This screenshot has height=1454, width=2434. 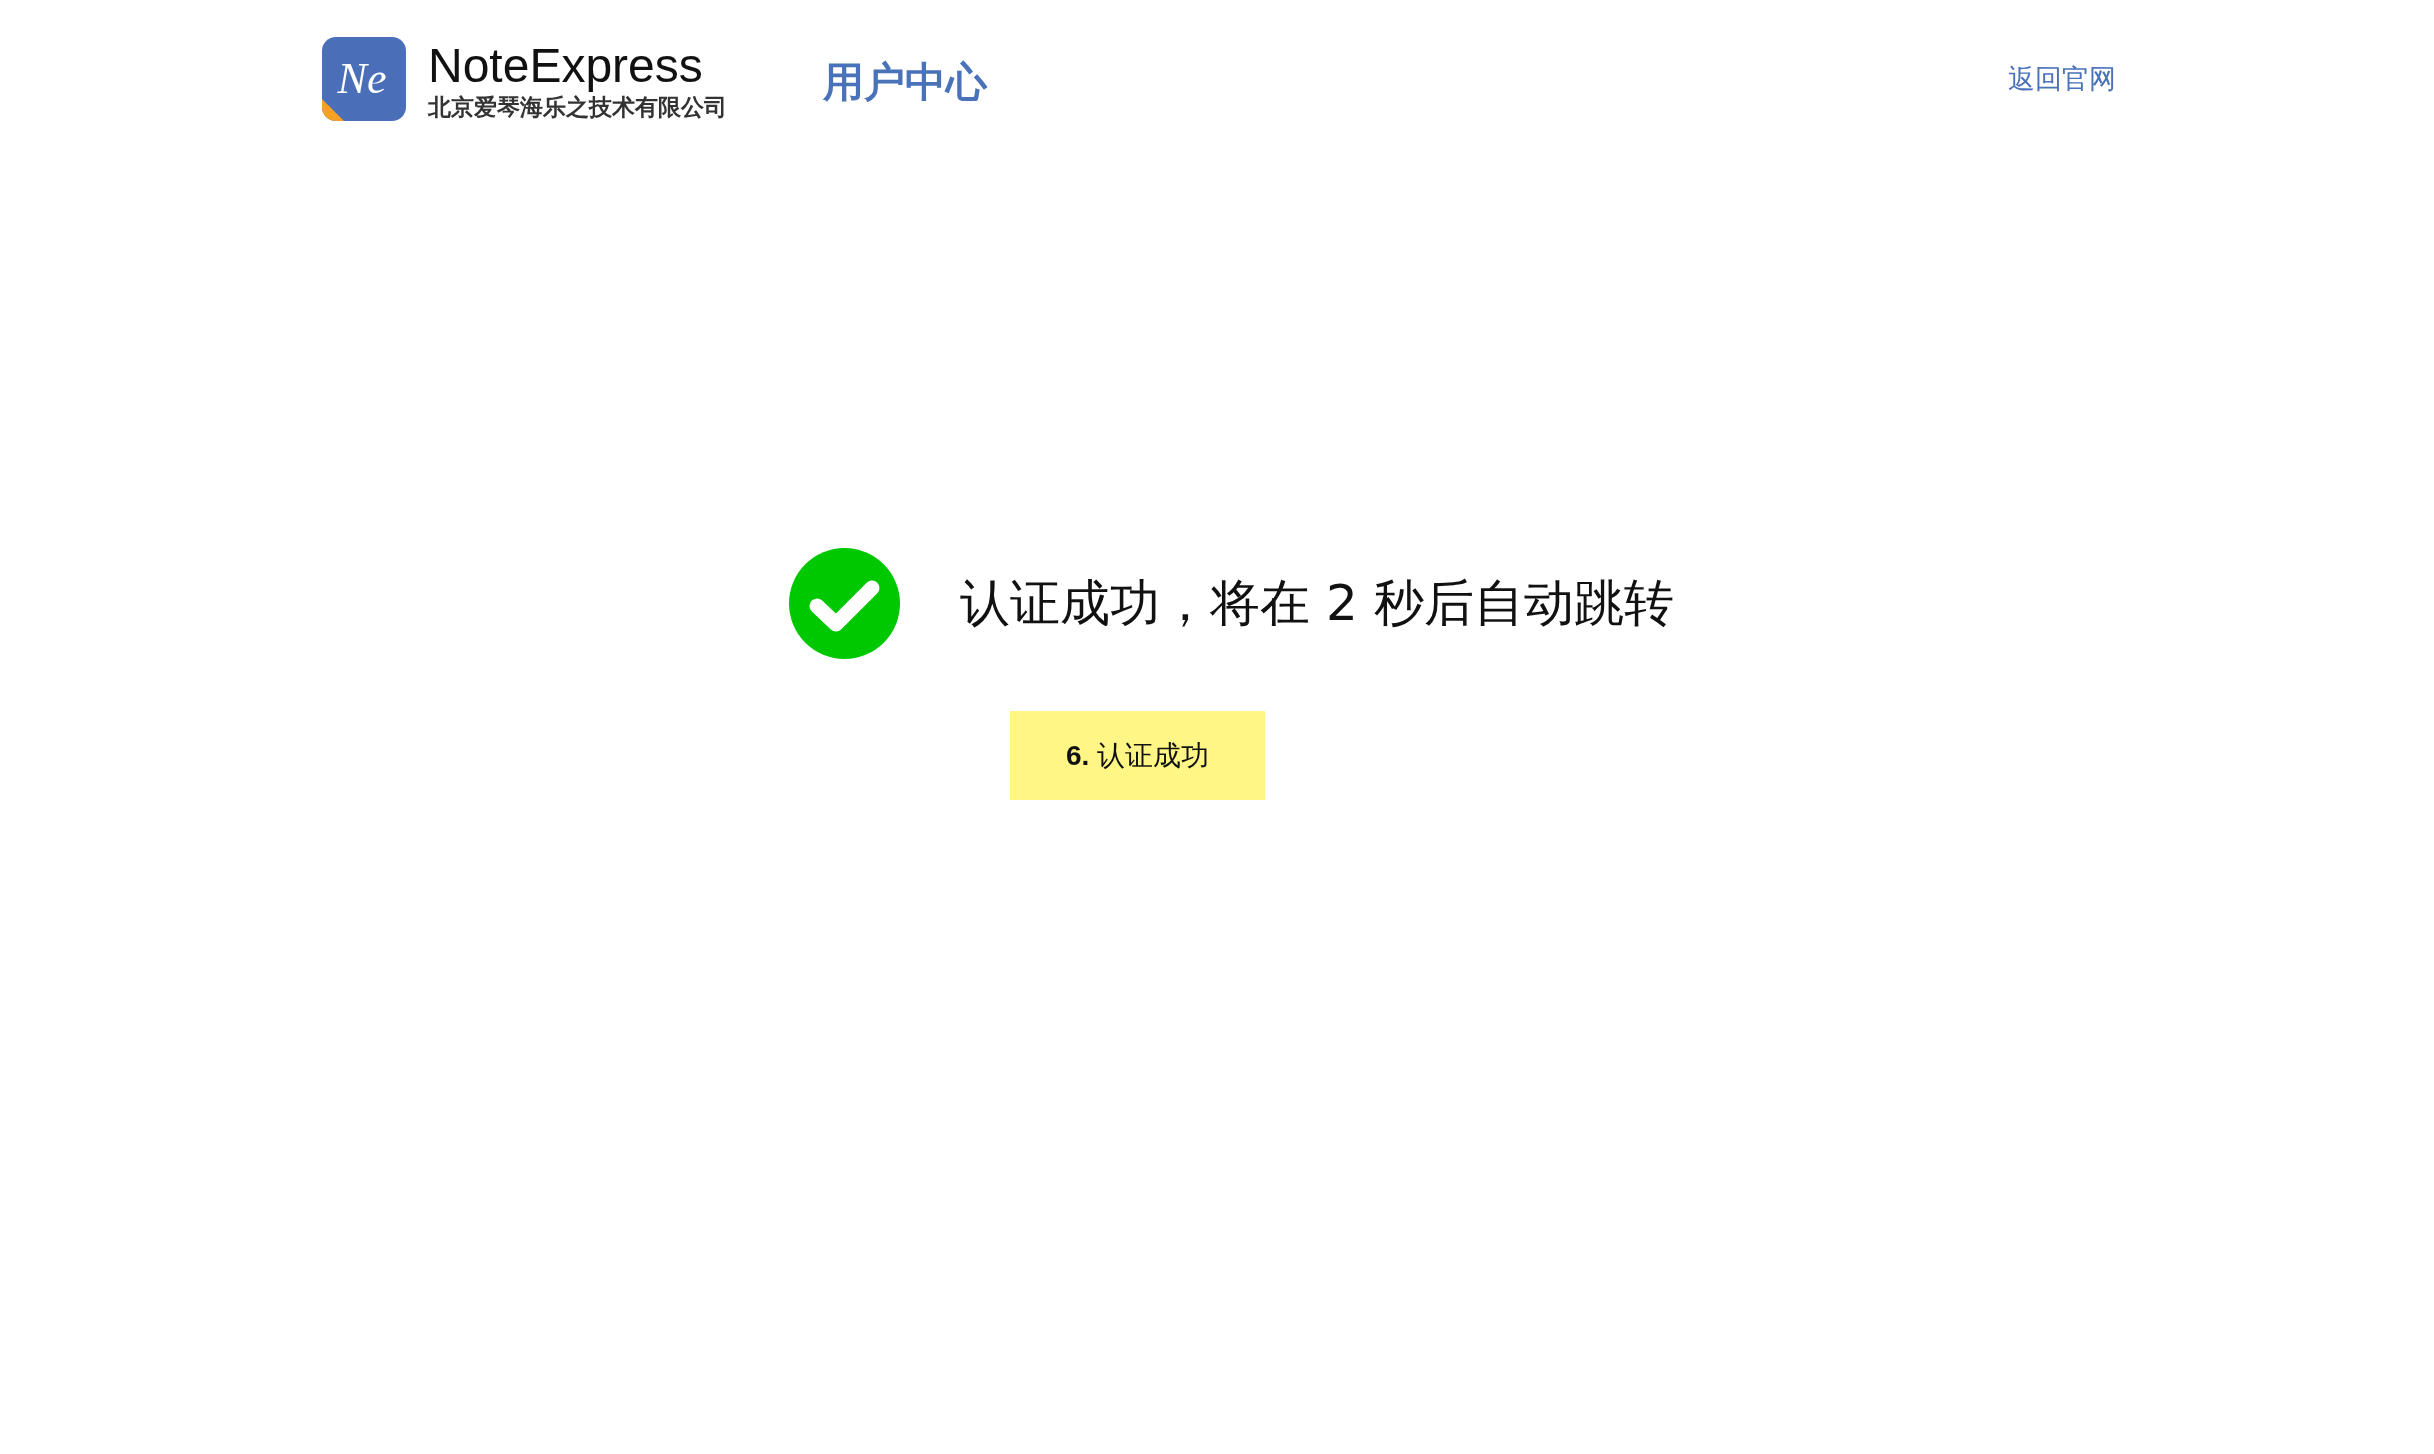 I want to click on status-message: 认证成功，将在 2 秒后自动跳转, so click(x=1317, y=603).